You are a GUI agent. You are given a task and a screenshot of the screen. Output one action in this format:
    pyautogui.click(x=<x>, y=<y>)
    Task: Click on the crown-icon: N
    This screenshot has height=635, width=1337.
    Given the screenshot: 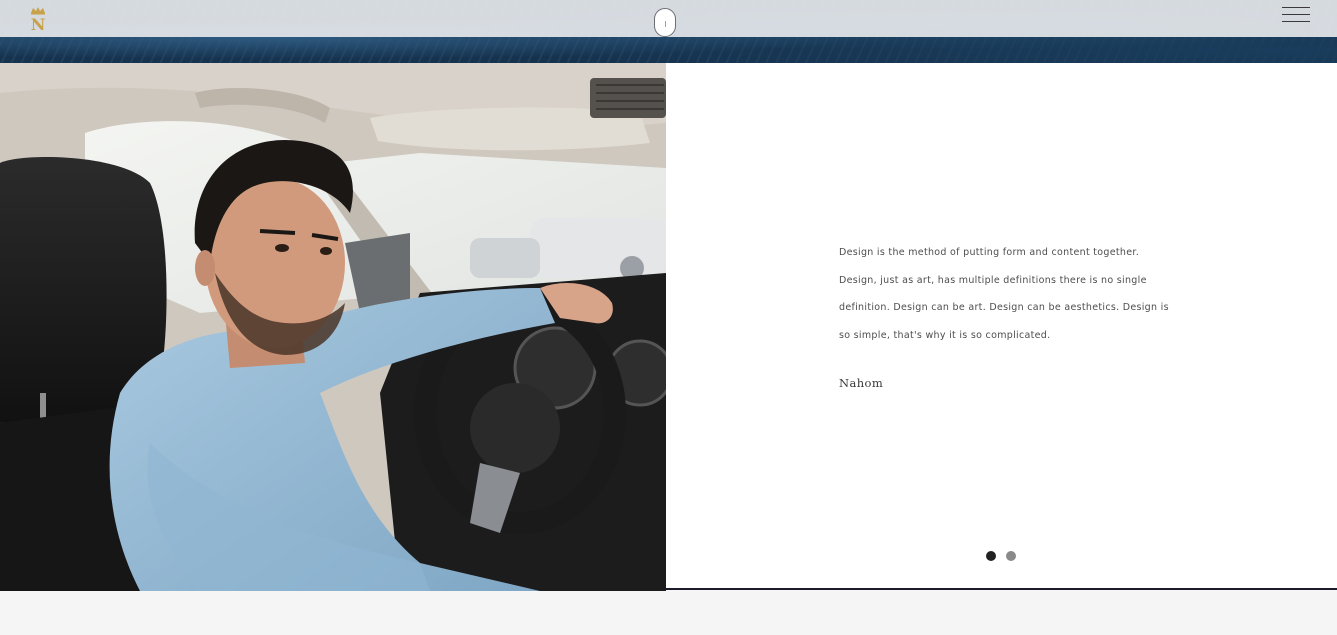 What is the action you would take?
    pyautogui.click(x=38, y=20)
    